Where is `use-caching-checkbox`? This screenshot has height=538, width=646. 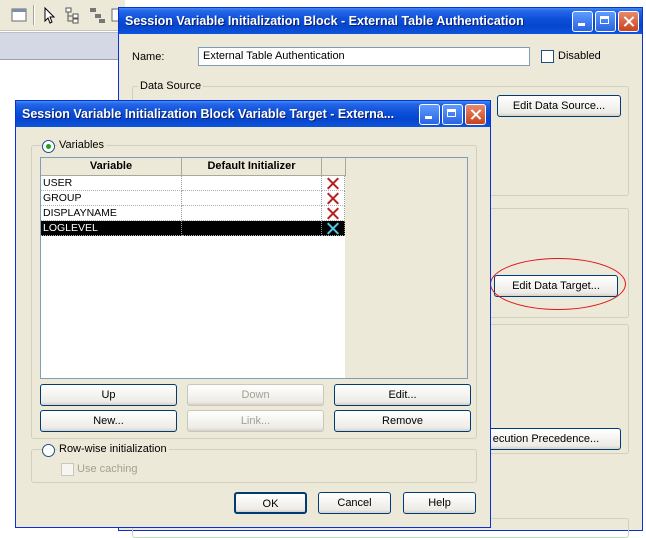 use-caching-checkbox is located at coordinates (67, 469).